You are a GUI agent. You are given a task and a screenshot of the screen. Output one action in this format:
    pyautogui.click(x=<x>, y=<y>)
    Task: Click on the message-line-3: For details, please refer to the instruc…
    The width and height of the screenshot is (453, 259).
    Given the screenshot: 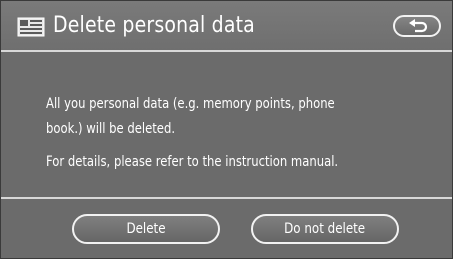 What is the action you would take?
    pyautogui.click(x=192, y=162)
    